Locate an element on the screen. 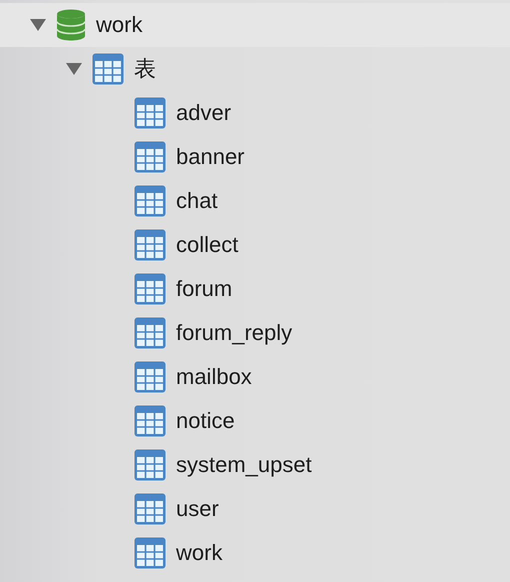 The image size is (510, 582). tree-item: collect is located at coordinates (255, 245).